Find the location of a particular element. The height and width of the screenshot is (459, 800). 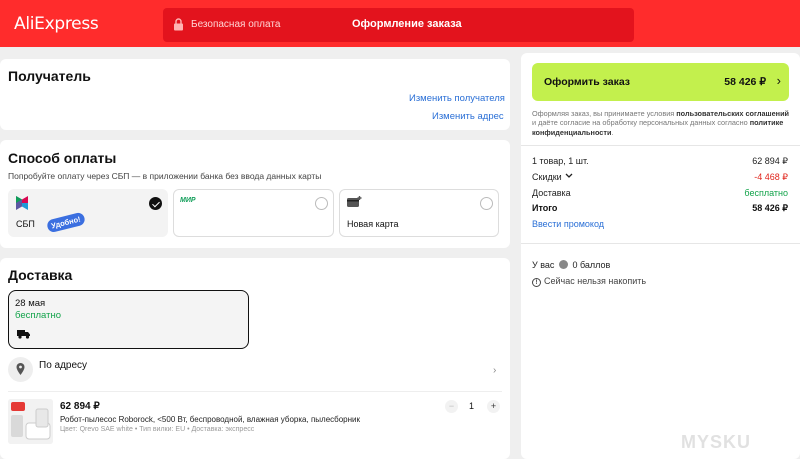

items-count-label: 1 товар, 1 шт. is located at coordinates (560, 161).